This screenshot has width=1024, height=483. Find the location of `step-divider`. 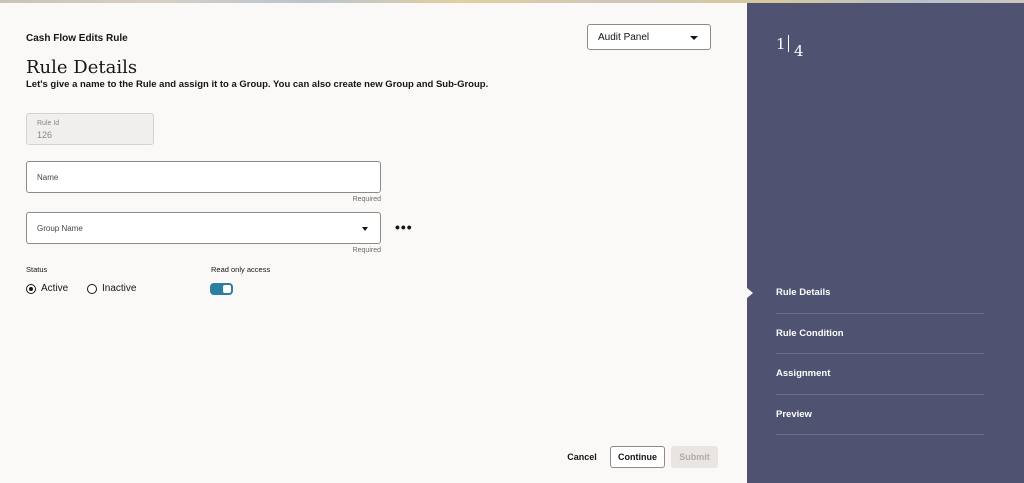

step-divider is located at coordinates (788, 43).